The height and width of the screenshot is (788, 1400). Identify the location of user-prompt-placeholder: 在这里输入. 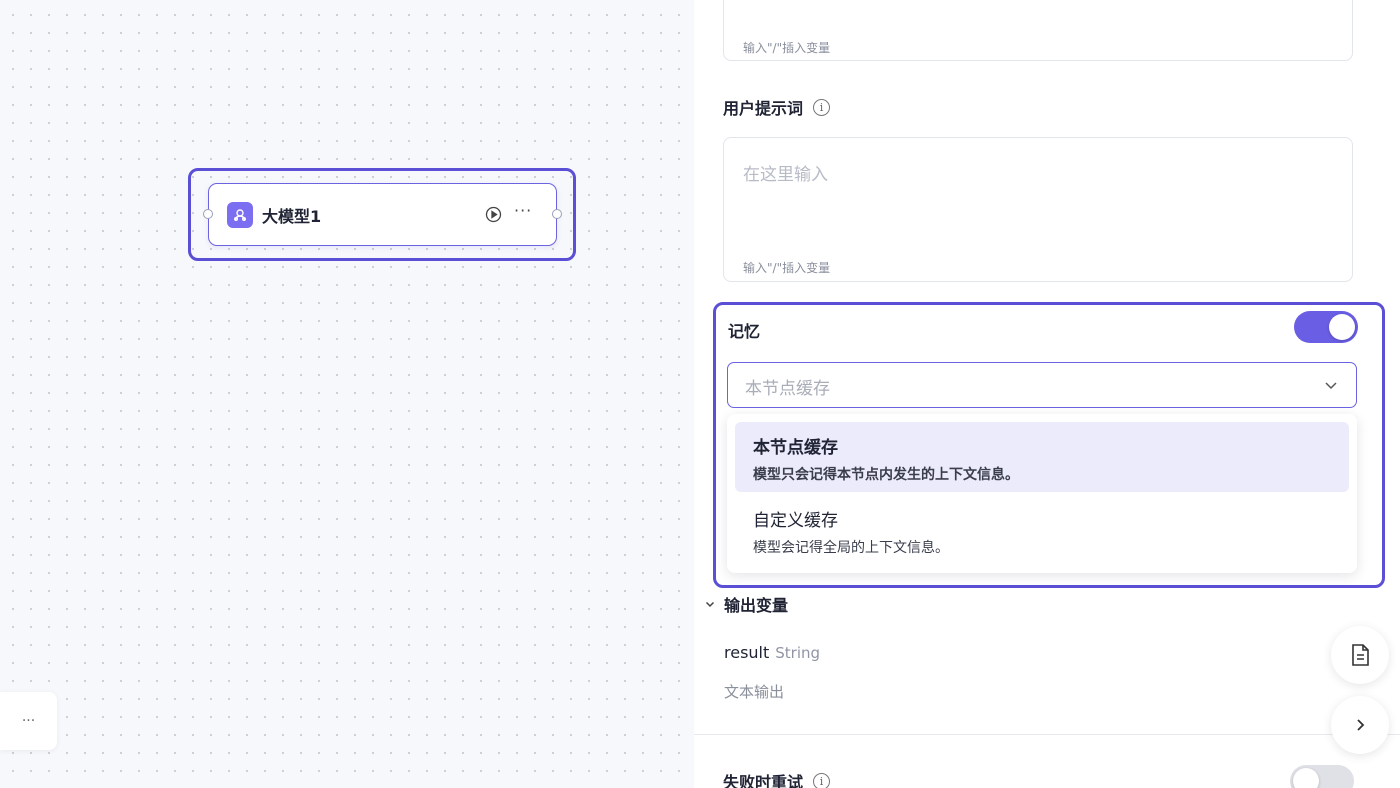
(785, 175).